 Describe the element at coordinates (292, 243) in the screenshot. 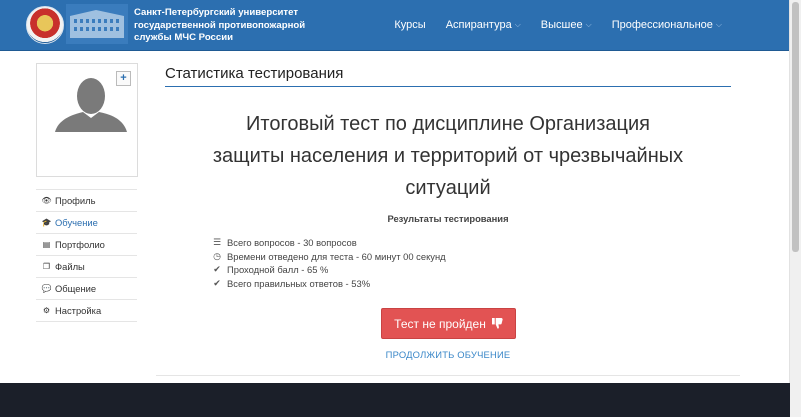

I see `result-text: Всего вопросов - 30 вопросов` at that location.